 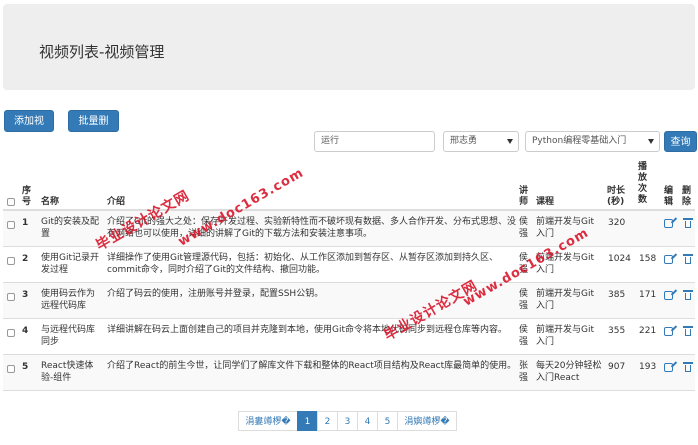 I want to click on row-course: 每天20分钟轻松入门React, so click(x=569, y=372).